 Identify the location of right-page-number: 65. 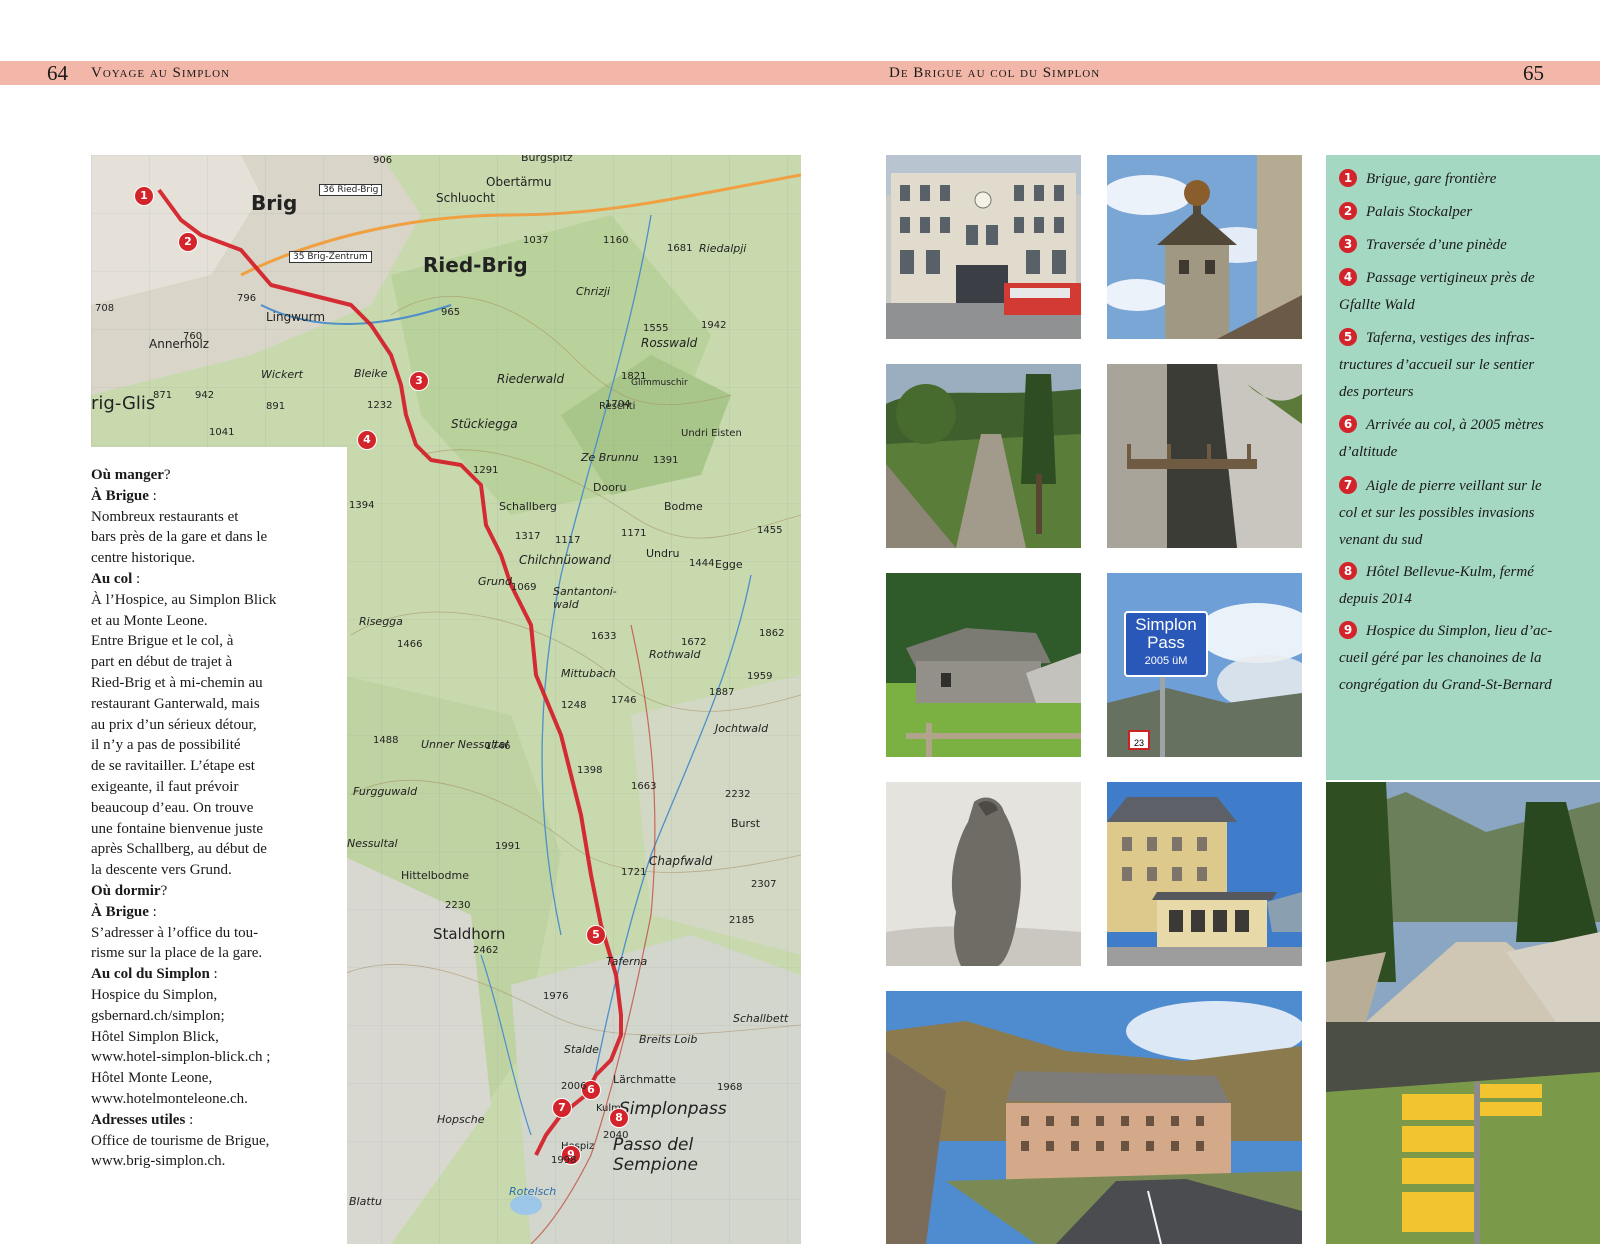
(1533, 73).